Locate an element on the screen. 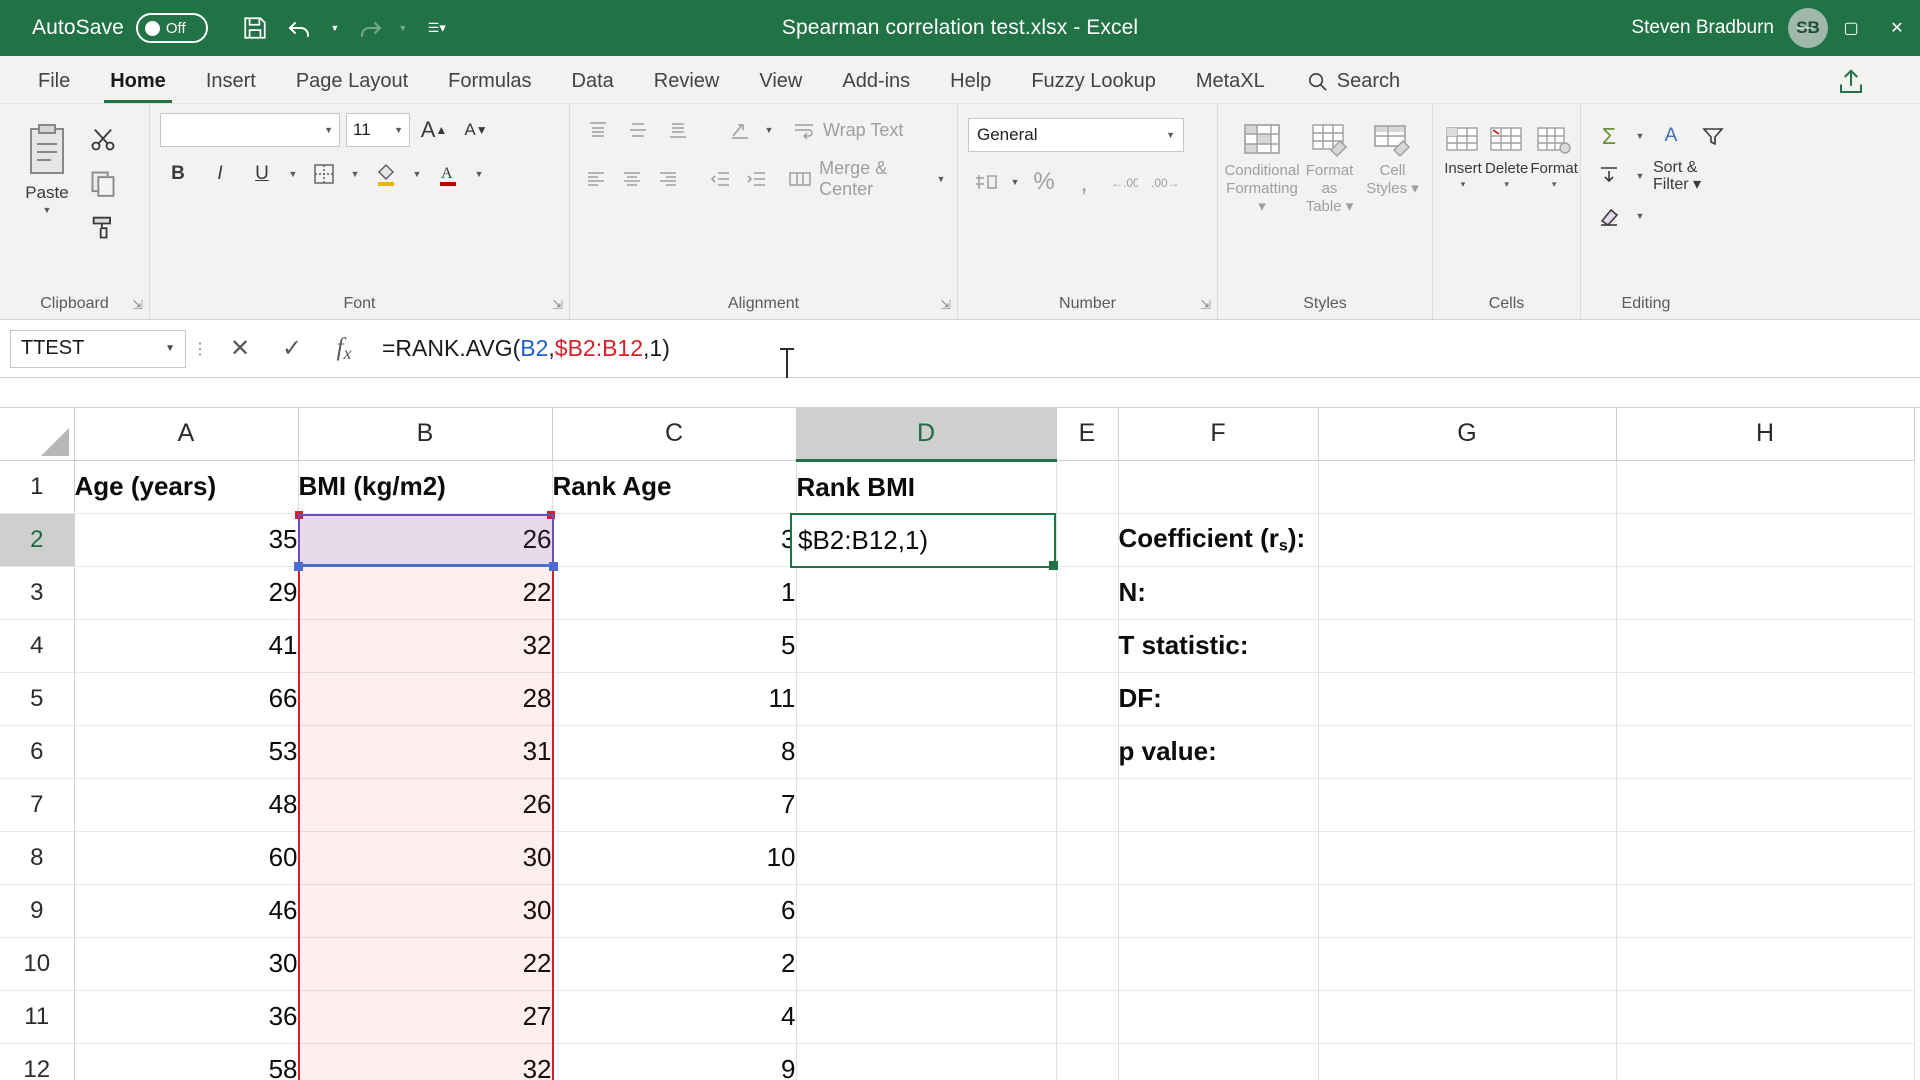  fill-dropdown-icon: ▼ is located at coordinates (1640, 176).